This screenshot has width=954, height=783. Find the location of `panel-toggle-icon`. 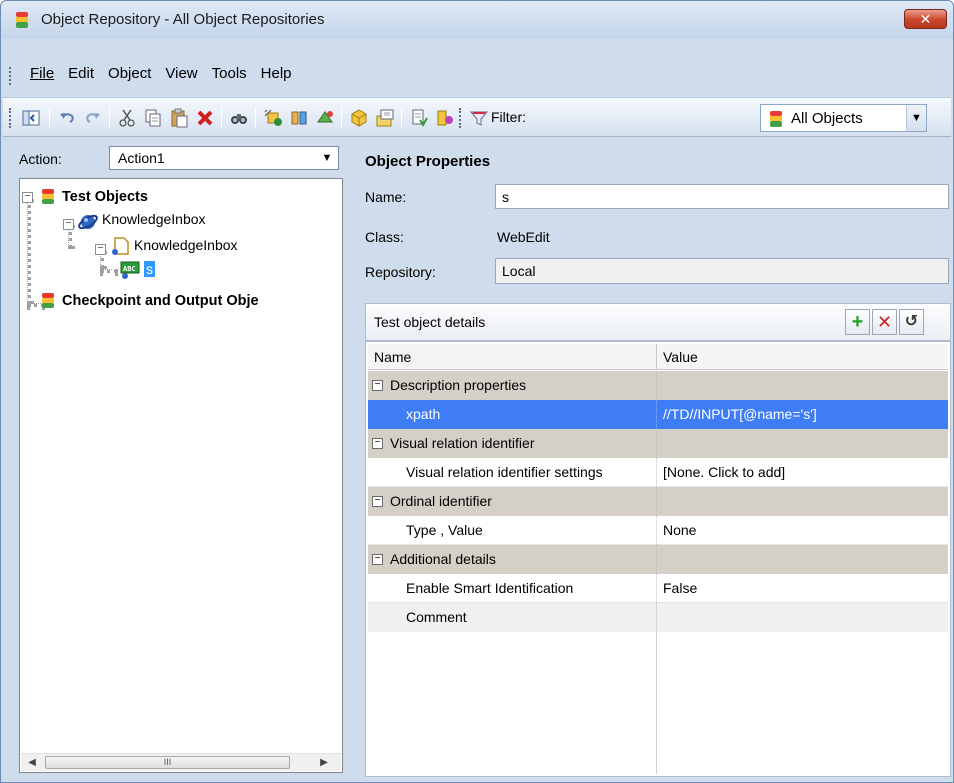

panel-toggle-icon is located at coordinates (31, 118).